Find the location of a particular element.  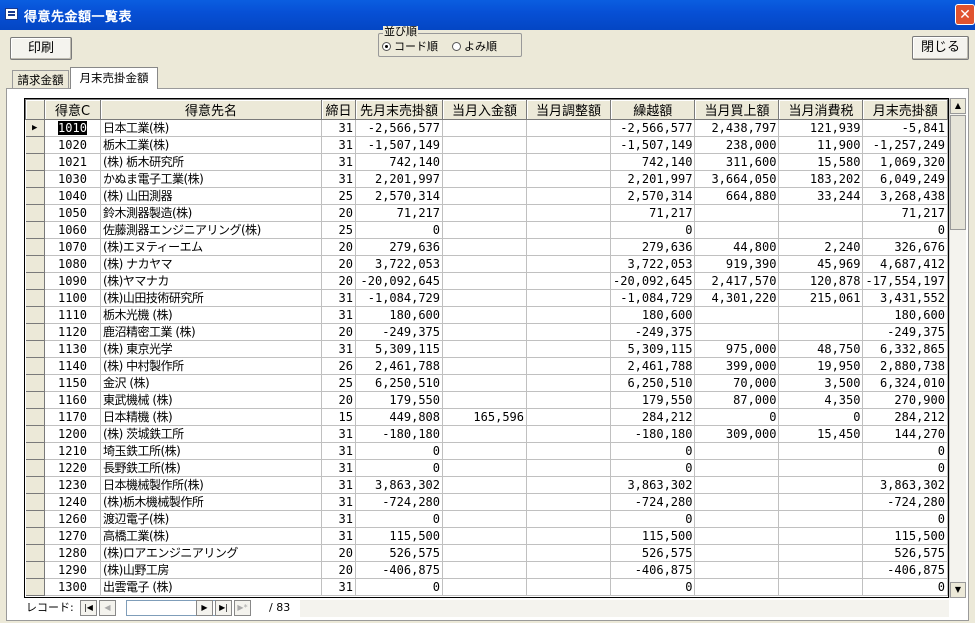

table-row: 1110 栃木光機 (株) 31 180,600 180,600 180,600 is located at coordinates (486, 315).